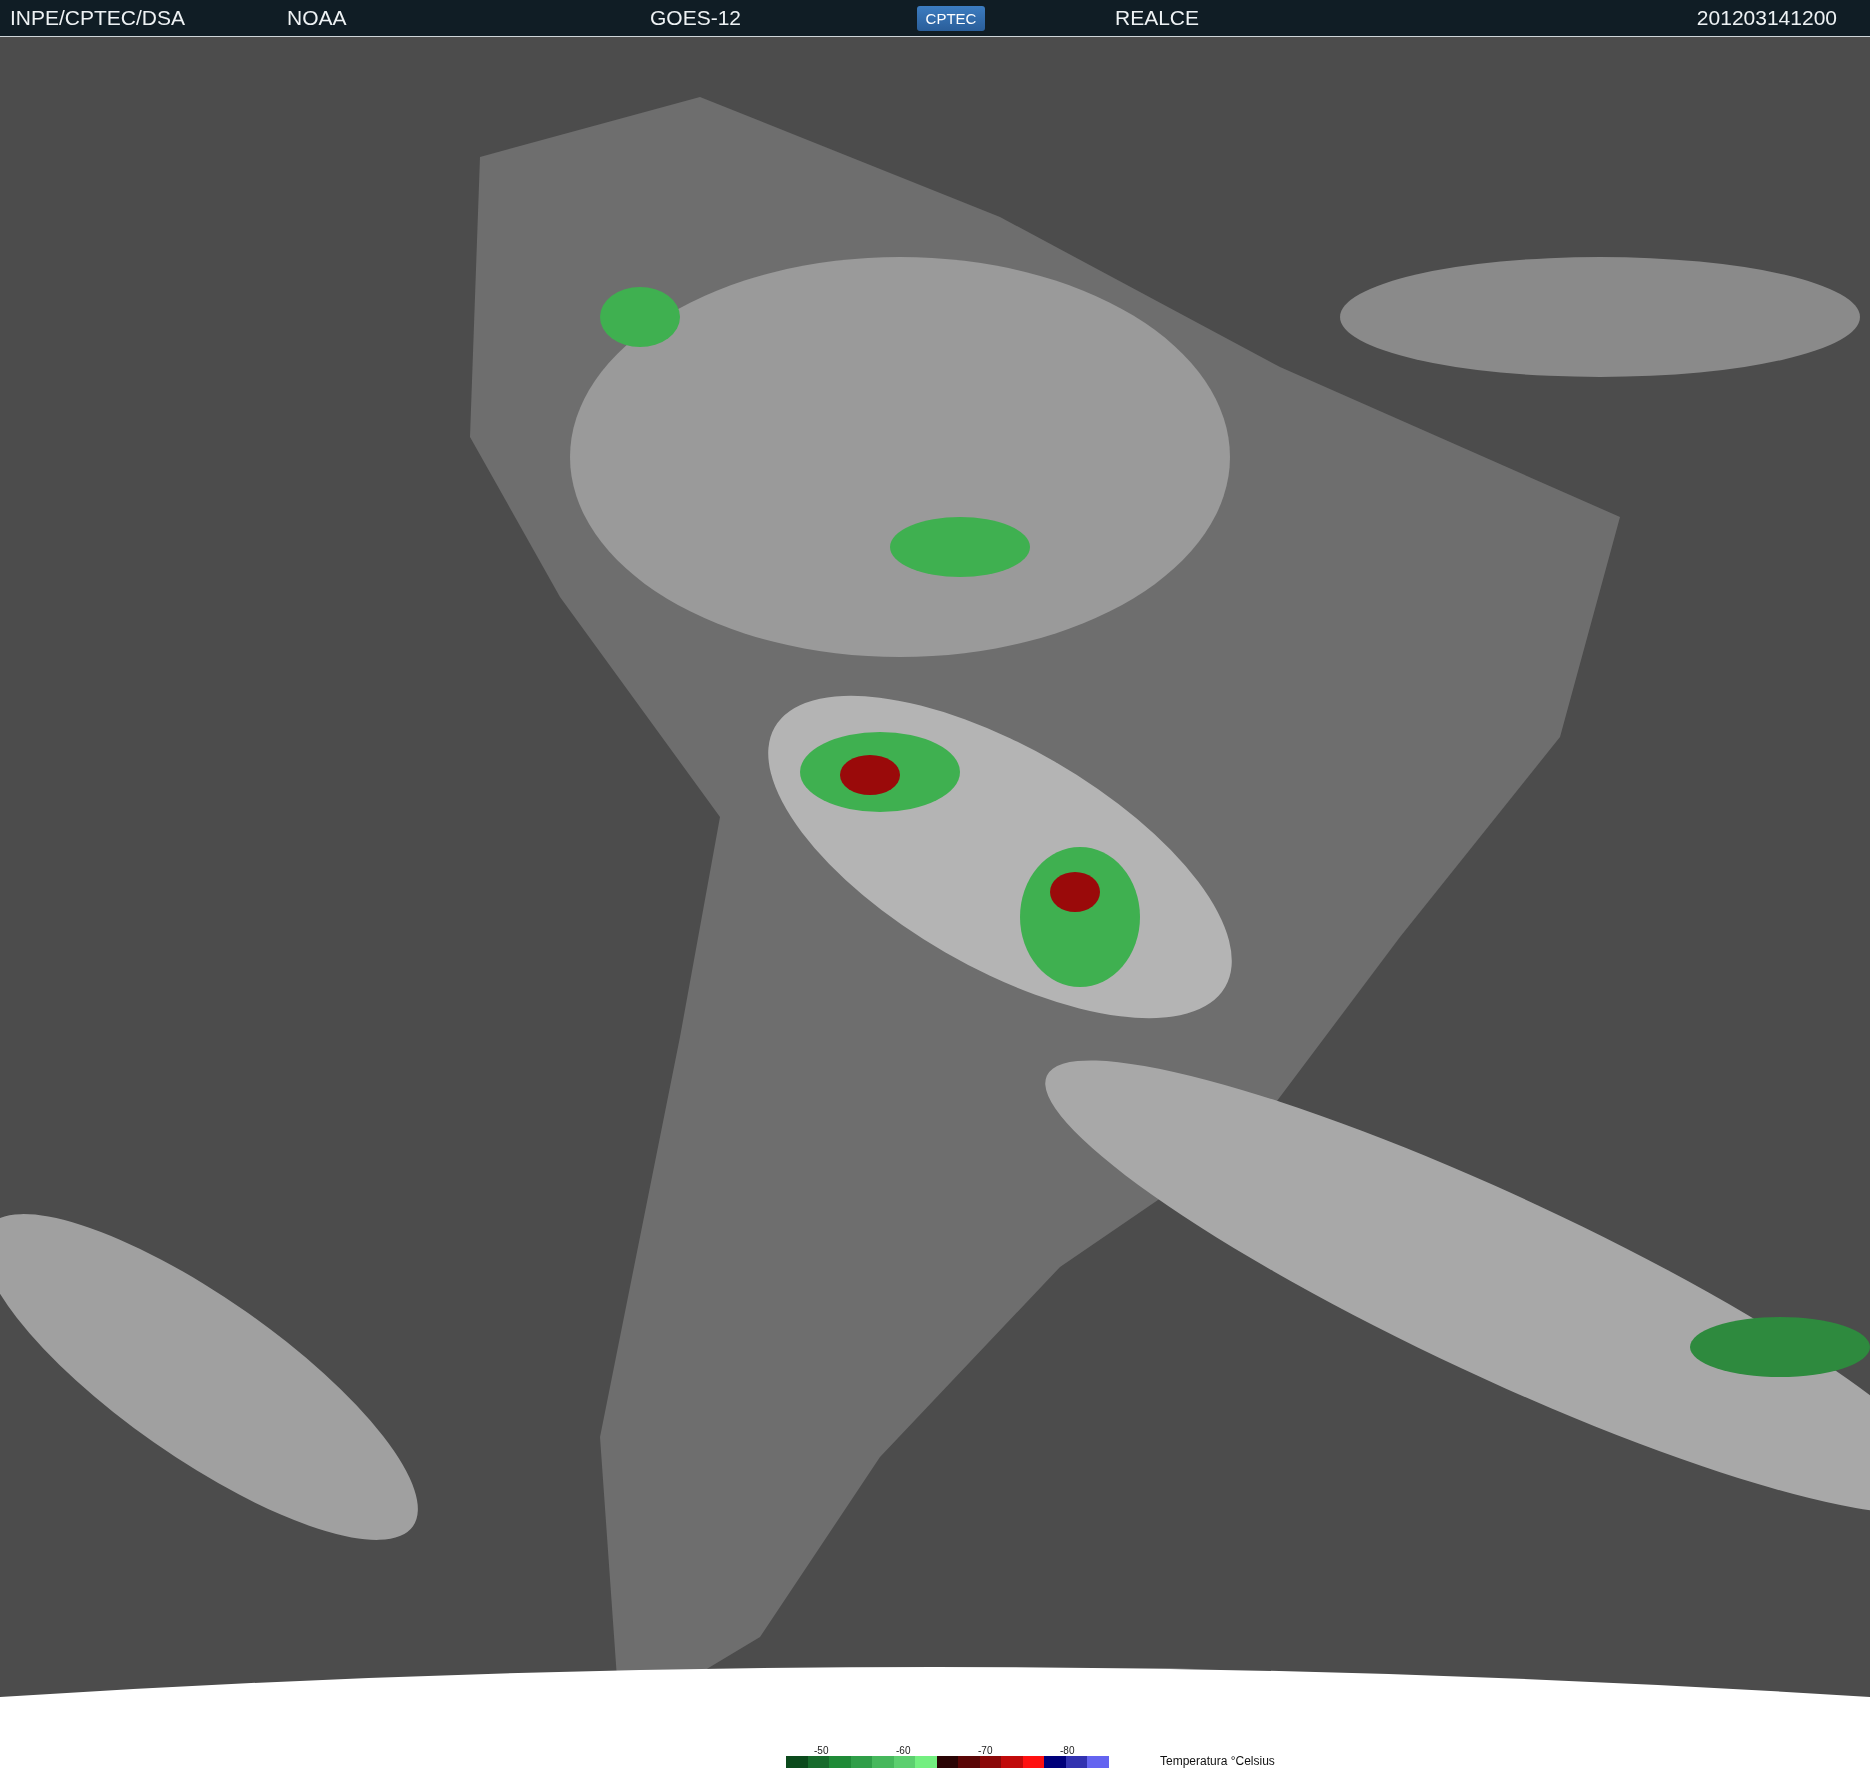  Describe the element at coordinates (986, 1750) in the screenshot. I see `scale-tick-label: -70` at that location.